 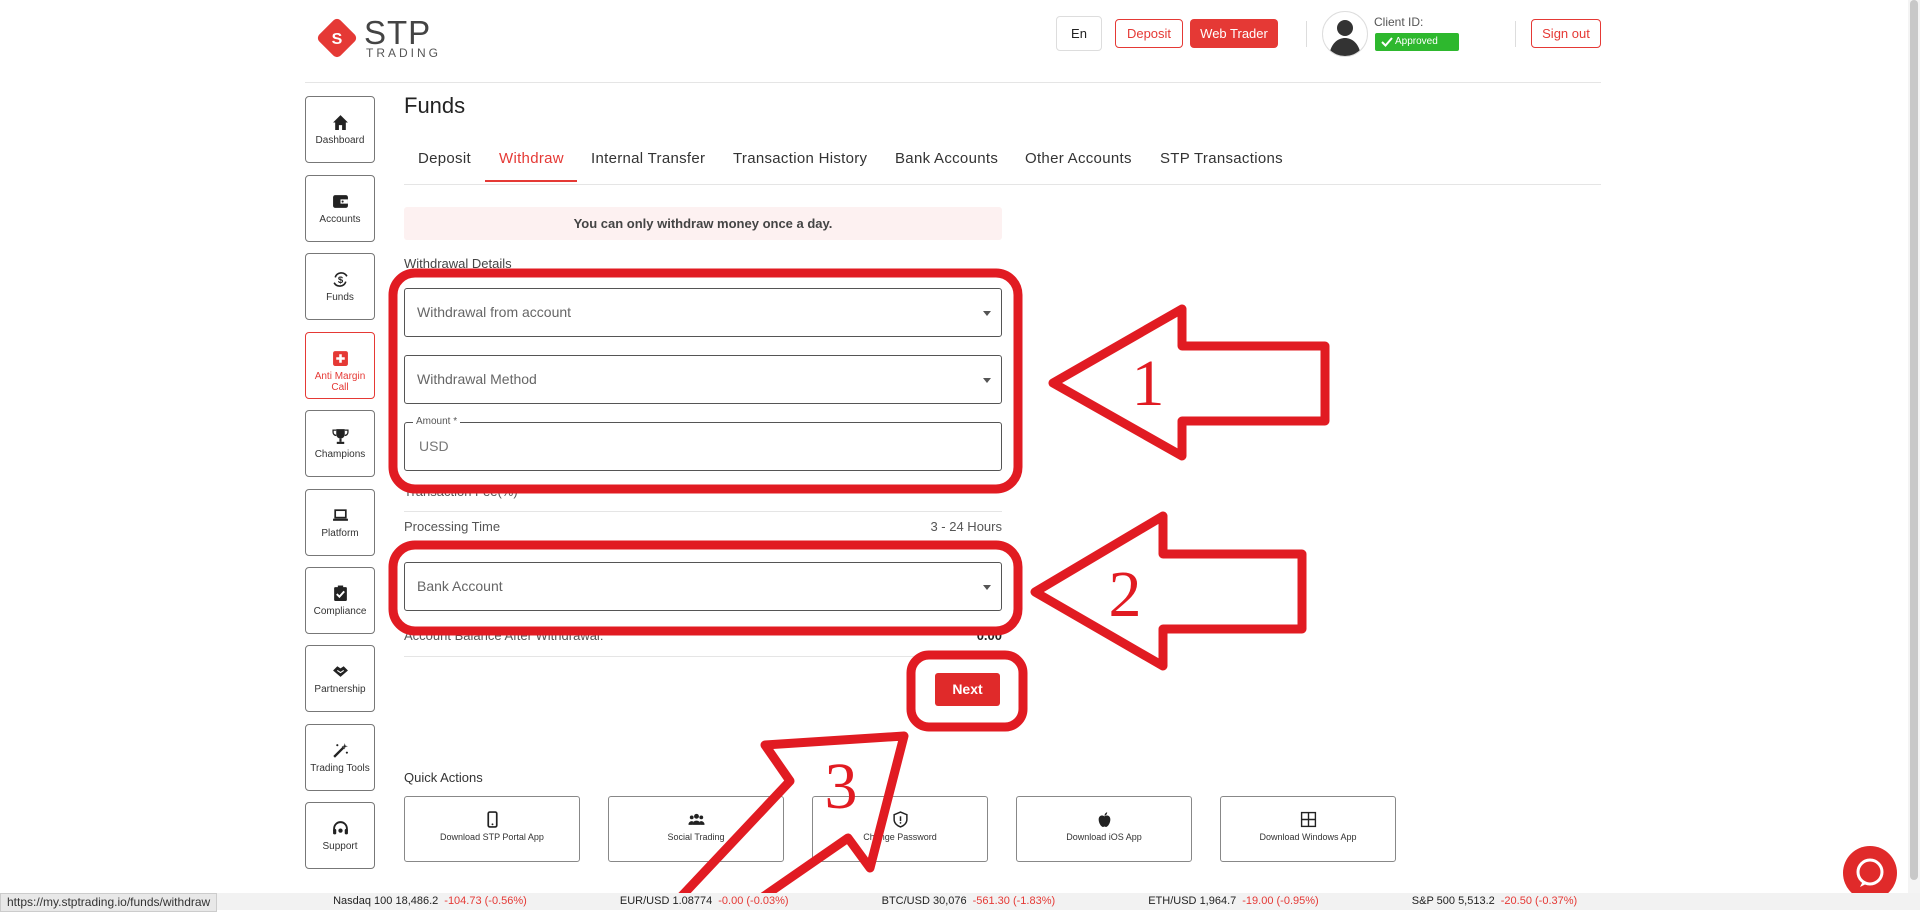 What do you see at coordinates (696, 837) in the screenshot?
I see `quick-action-label: Social Trading` at bounding box center [696, 837].